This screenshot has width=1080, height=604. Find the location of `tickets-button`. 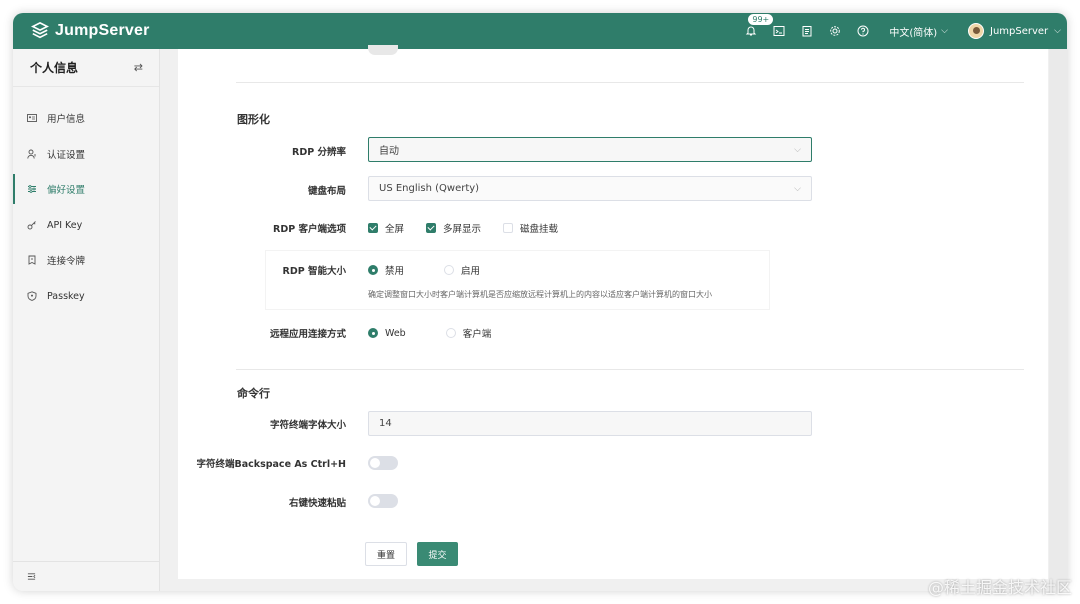

tickets-button is located at coordinates (807, 31).